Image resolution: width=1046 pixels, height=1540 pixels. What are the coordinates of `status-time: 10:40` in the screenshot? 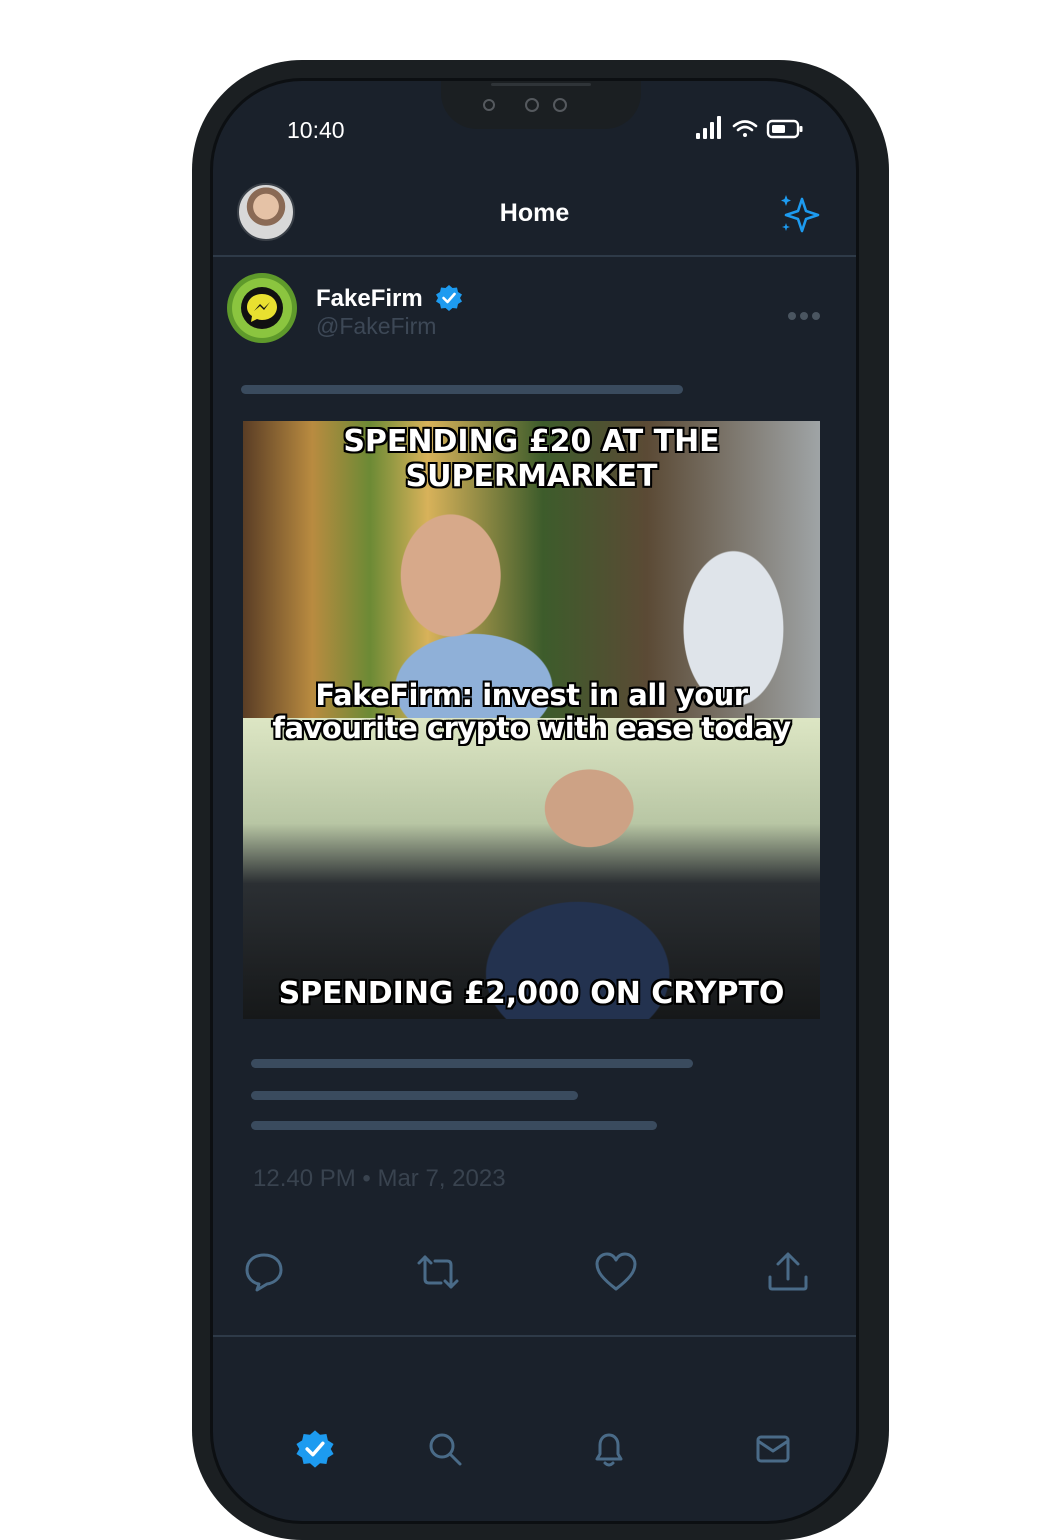 It's located at (316, 130).